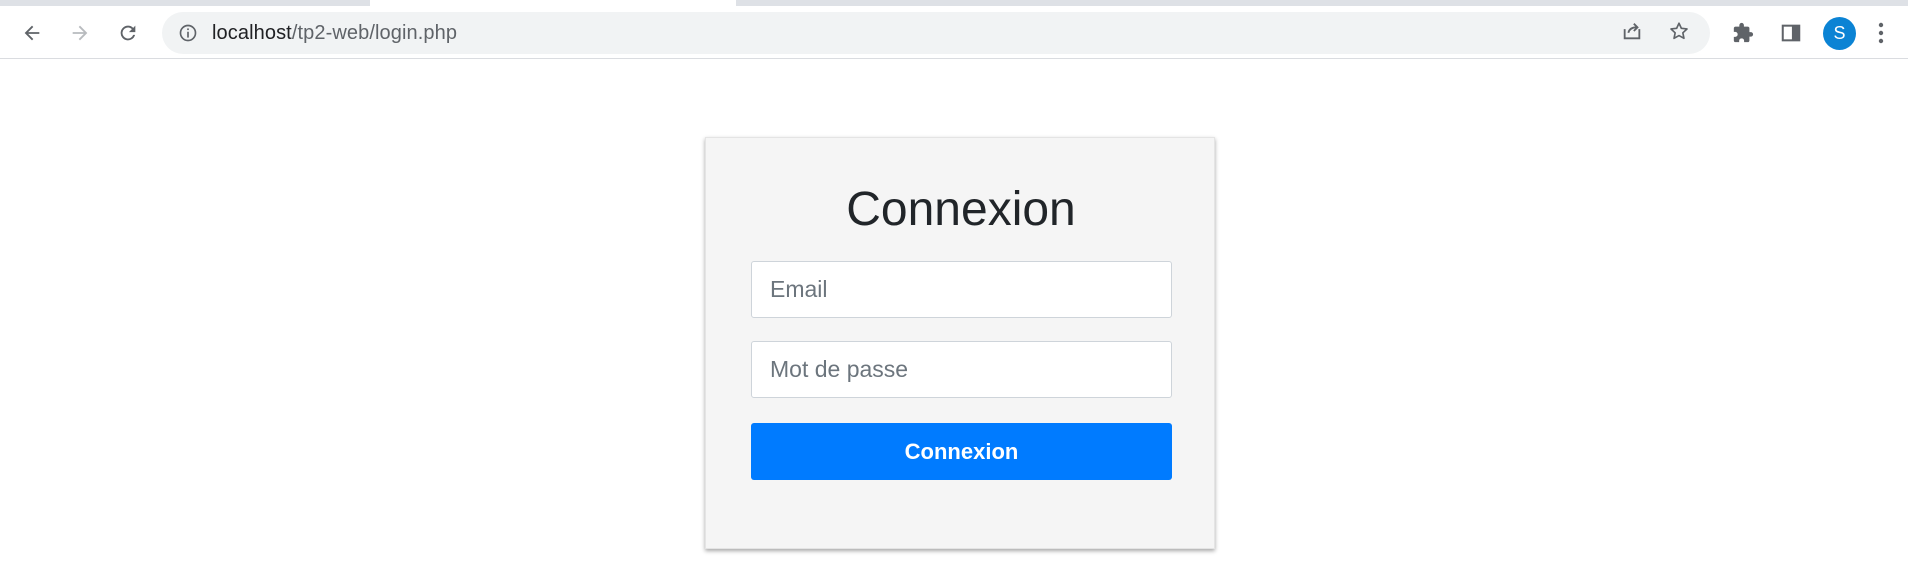 This screenshot has width=1908, height=570. What do you see at coordinates (961, 209) in the screenshot?
I see `login-title: Connexion` at bounding box center [961, 209].